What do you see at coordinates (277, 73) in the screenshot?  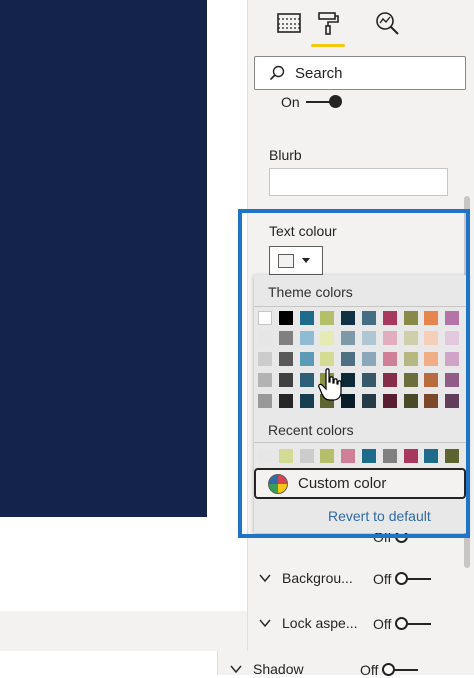 I see `search-icon` at bounding box center [277, 73].